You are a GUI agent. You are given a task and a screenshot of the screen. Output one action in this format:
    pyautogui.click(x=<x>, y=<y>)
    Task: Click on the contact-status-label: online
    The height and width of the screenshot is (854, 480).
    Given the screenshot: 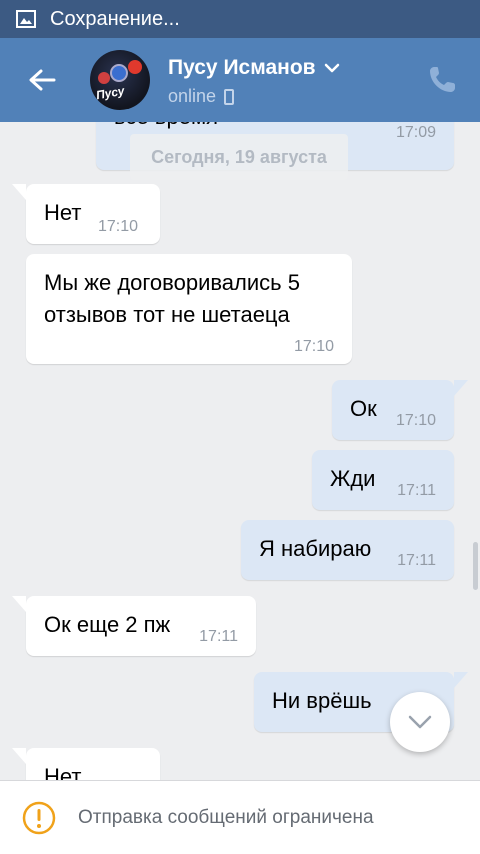 What is the action you would take?
    pyautogui.click(x=192, y=96)
    